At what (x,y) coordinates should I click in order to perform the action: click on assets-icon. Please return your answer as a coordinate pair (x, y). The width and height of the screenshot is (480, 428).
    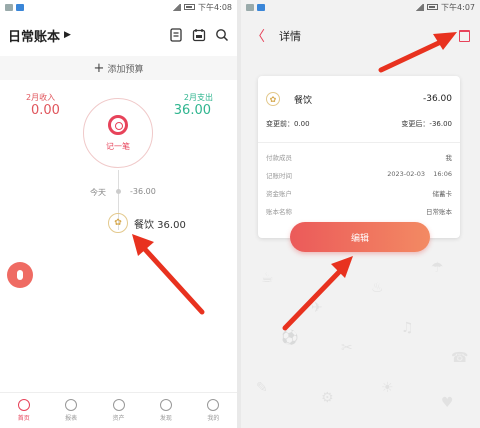
    Looking at the image, I should click on (118, 405).